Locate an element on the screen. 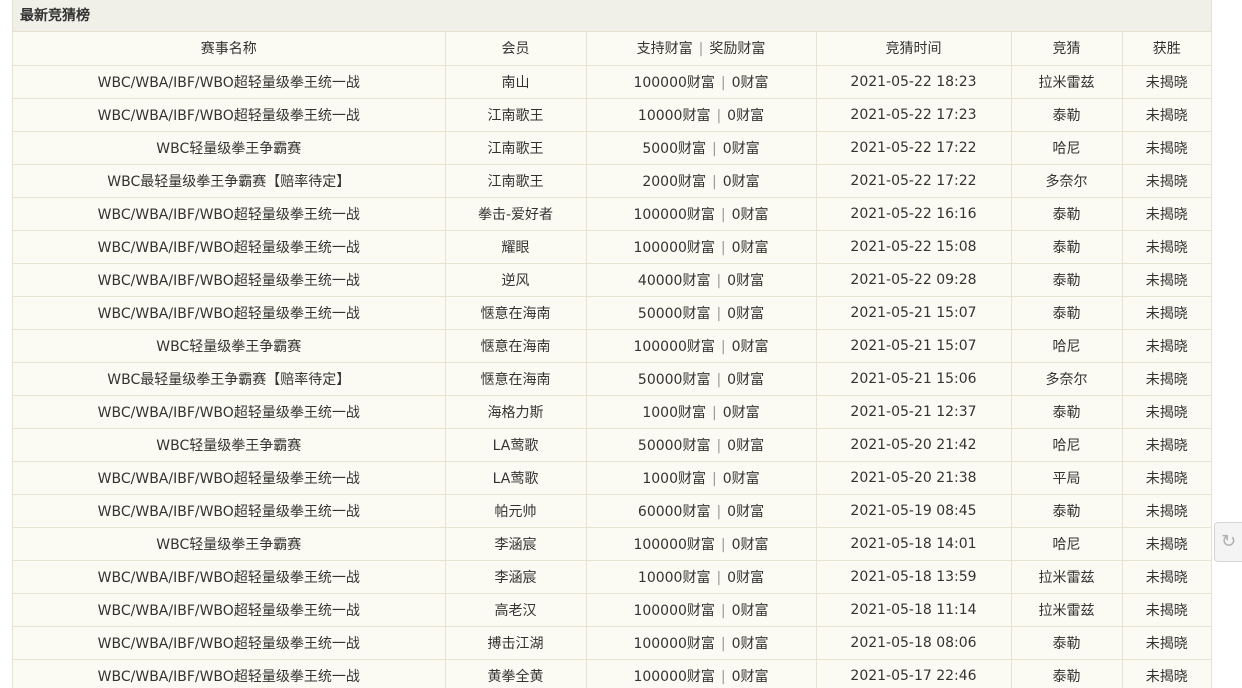 The width and height of the screenshot is (1242, 688). cell-member: 海格力斯 is located at coordinates (516, 412).